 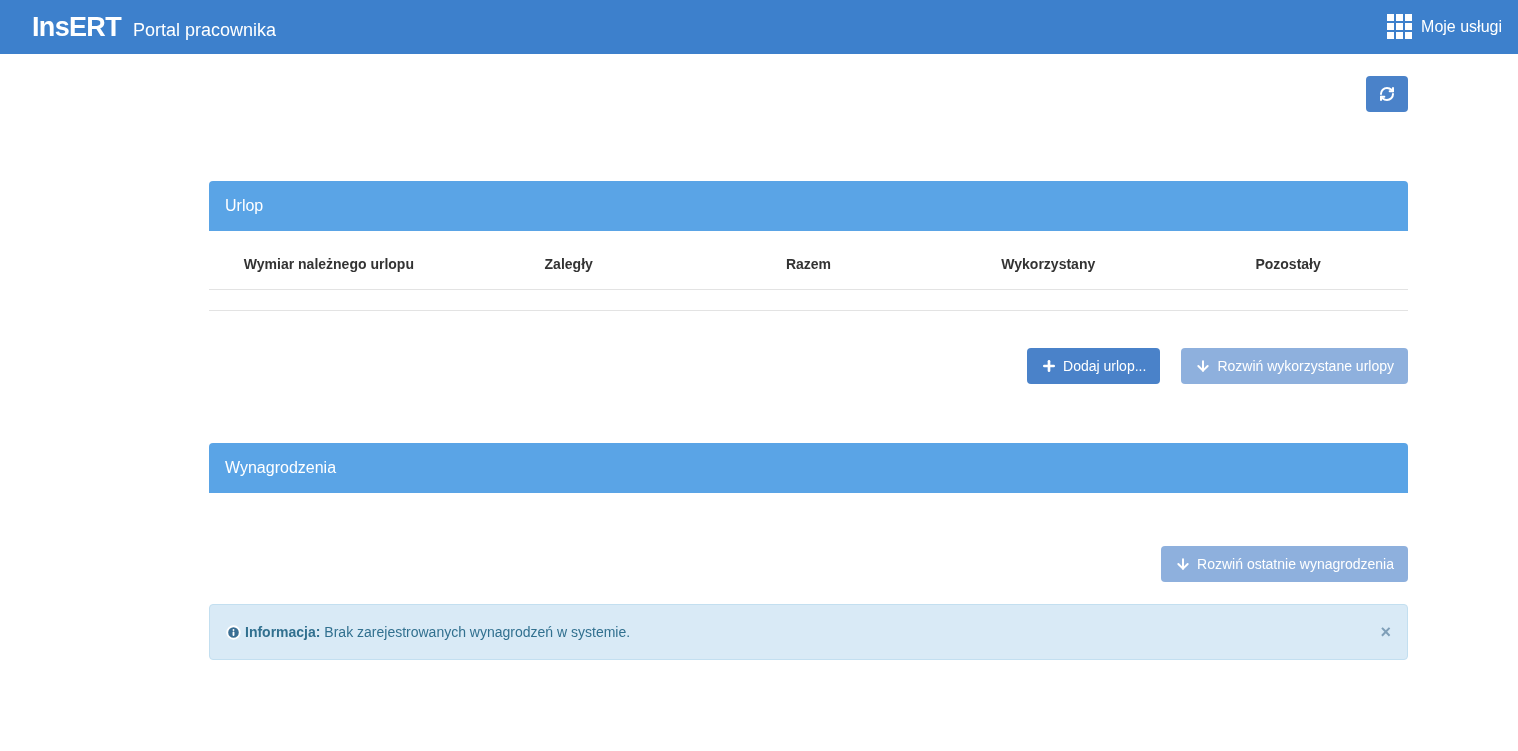 I want to click on panel-title: Urlop, so click(x=244, y=206).